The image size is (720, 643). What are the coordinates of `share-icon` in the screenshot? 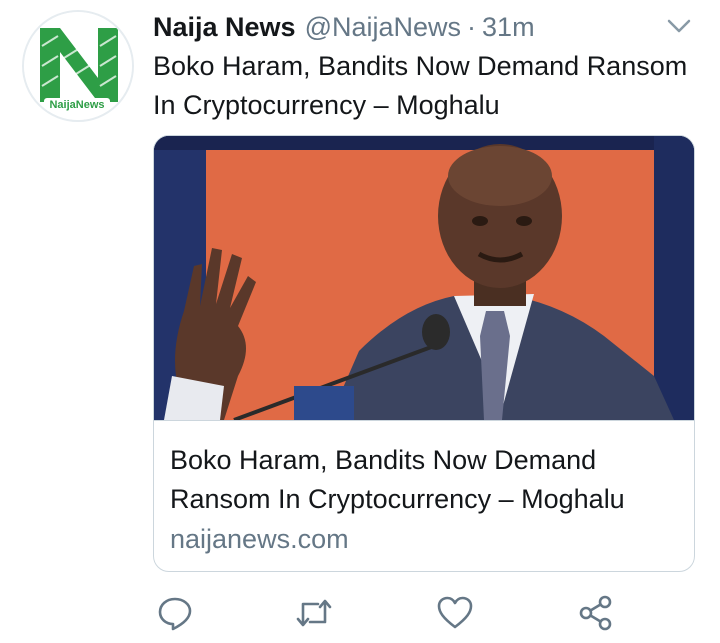 It's located at (595, 613).